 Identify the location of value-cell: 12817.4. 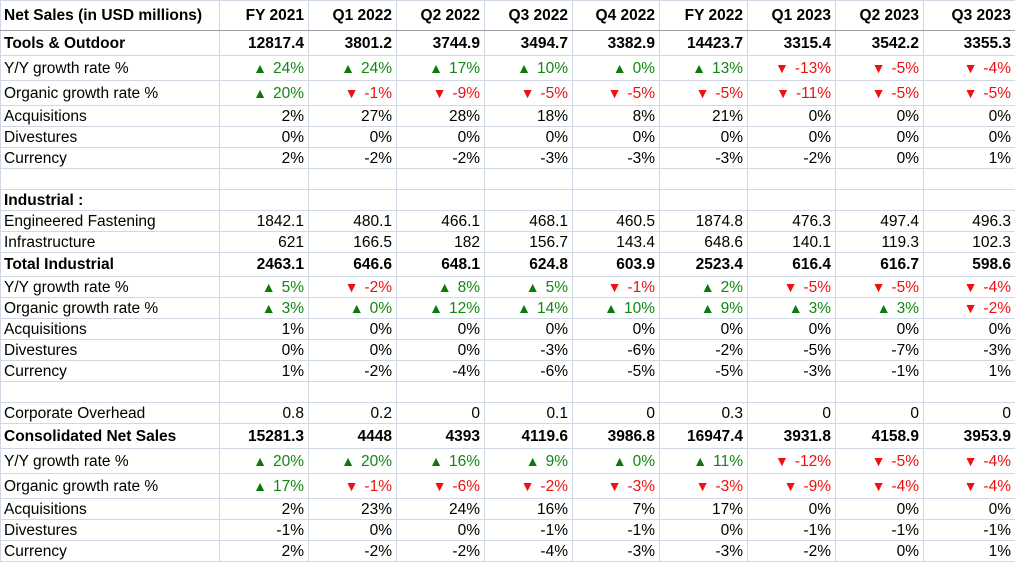
(264, 43).